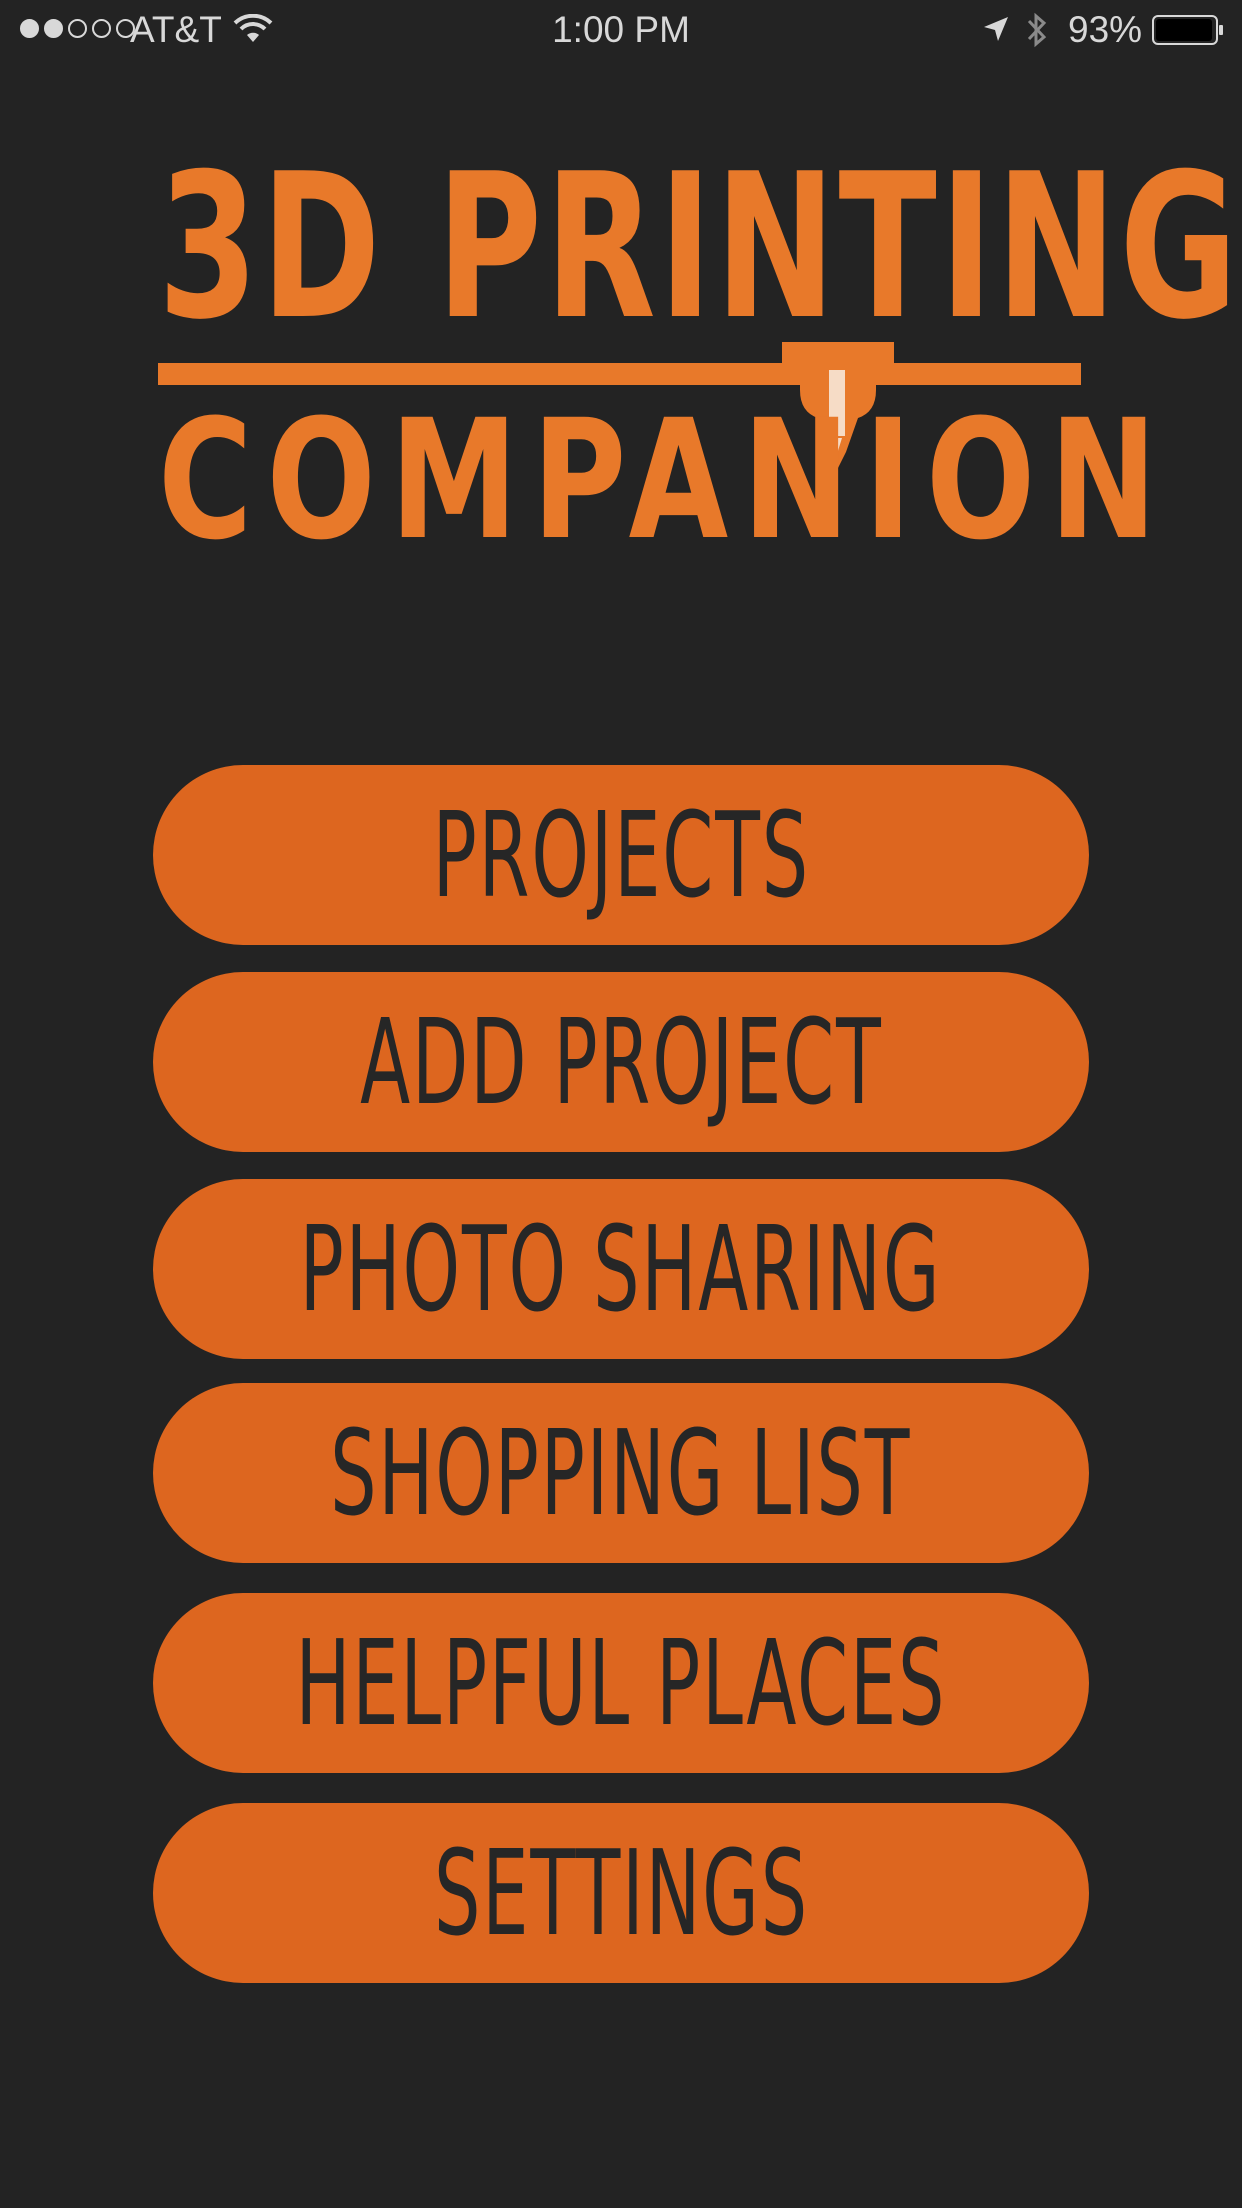 This screenshot has width=1242, height=2208. I want to click on logo-title-line2: COMPANION, so click(665, 480).